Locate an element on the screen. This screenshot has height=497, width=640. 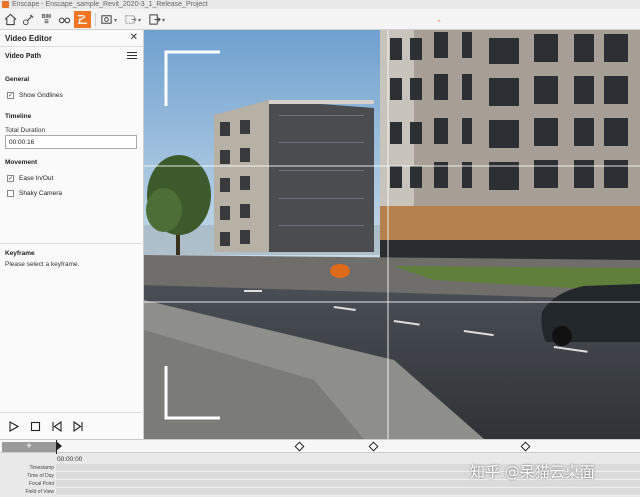
add-keyframe-button: + is located at coordinates (29, 447).